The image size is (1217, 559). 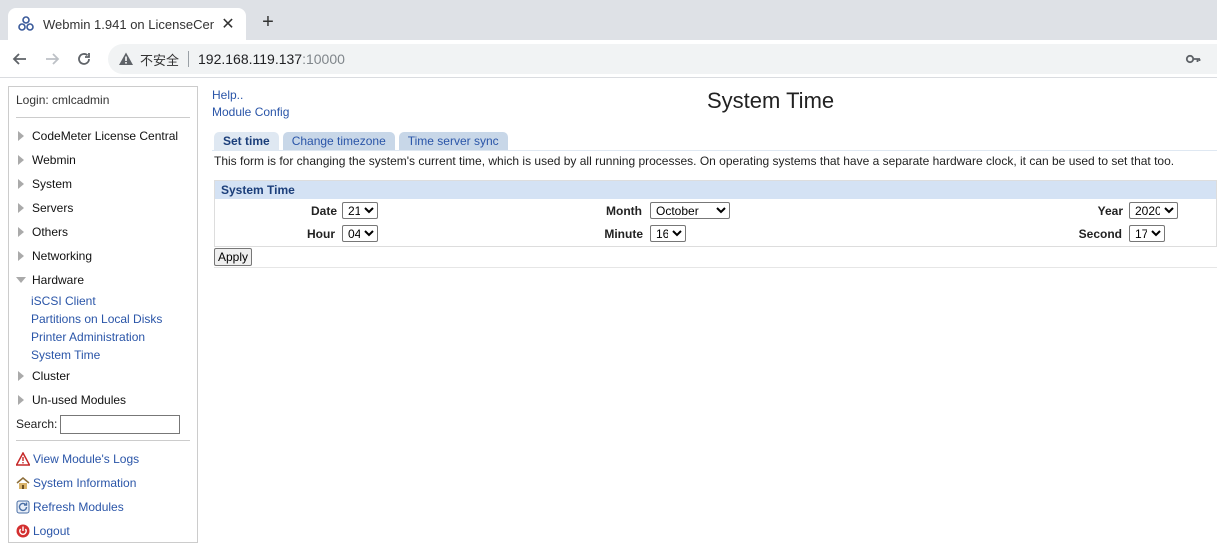 What do you see at coordinates (23, 531) in the screenshot?
I see `power-icon` at bounding box center [23, 531].